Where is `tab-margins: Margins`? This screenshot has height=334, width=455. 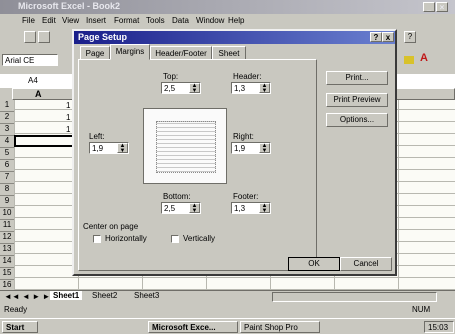
tab-margins: Margins is located at coordinates (130, 52).